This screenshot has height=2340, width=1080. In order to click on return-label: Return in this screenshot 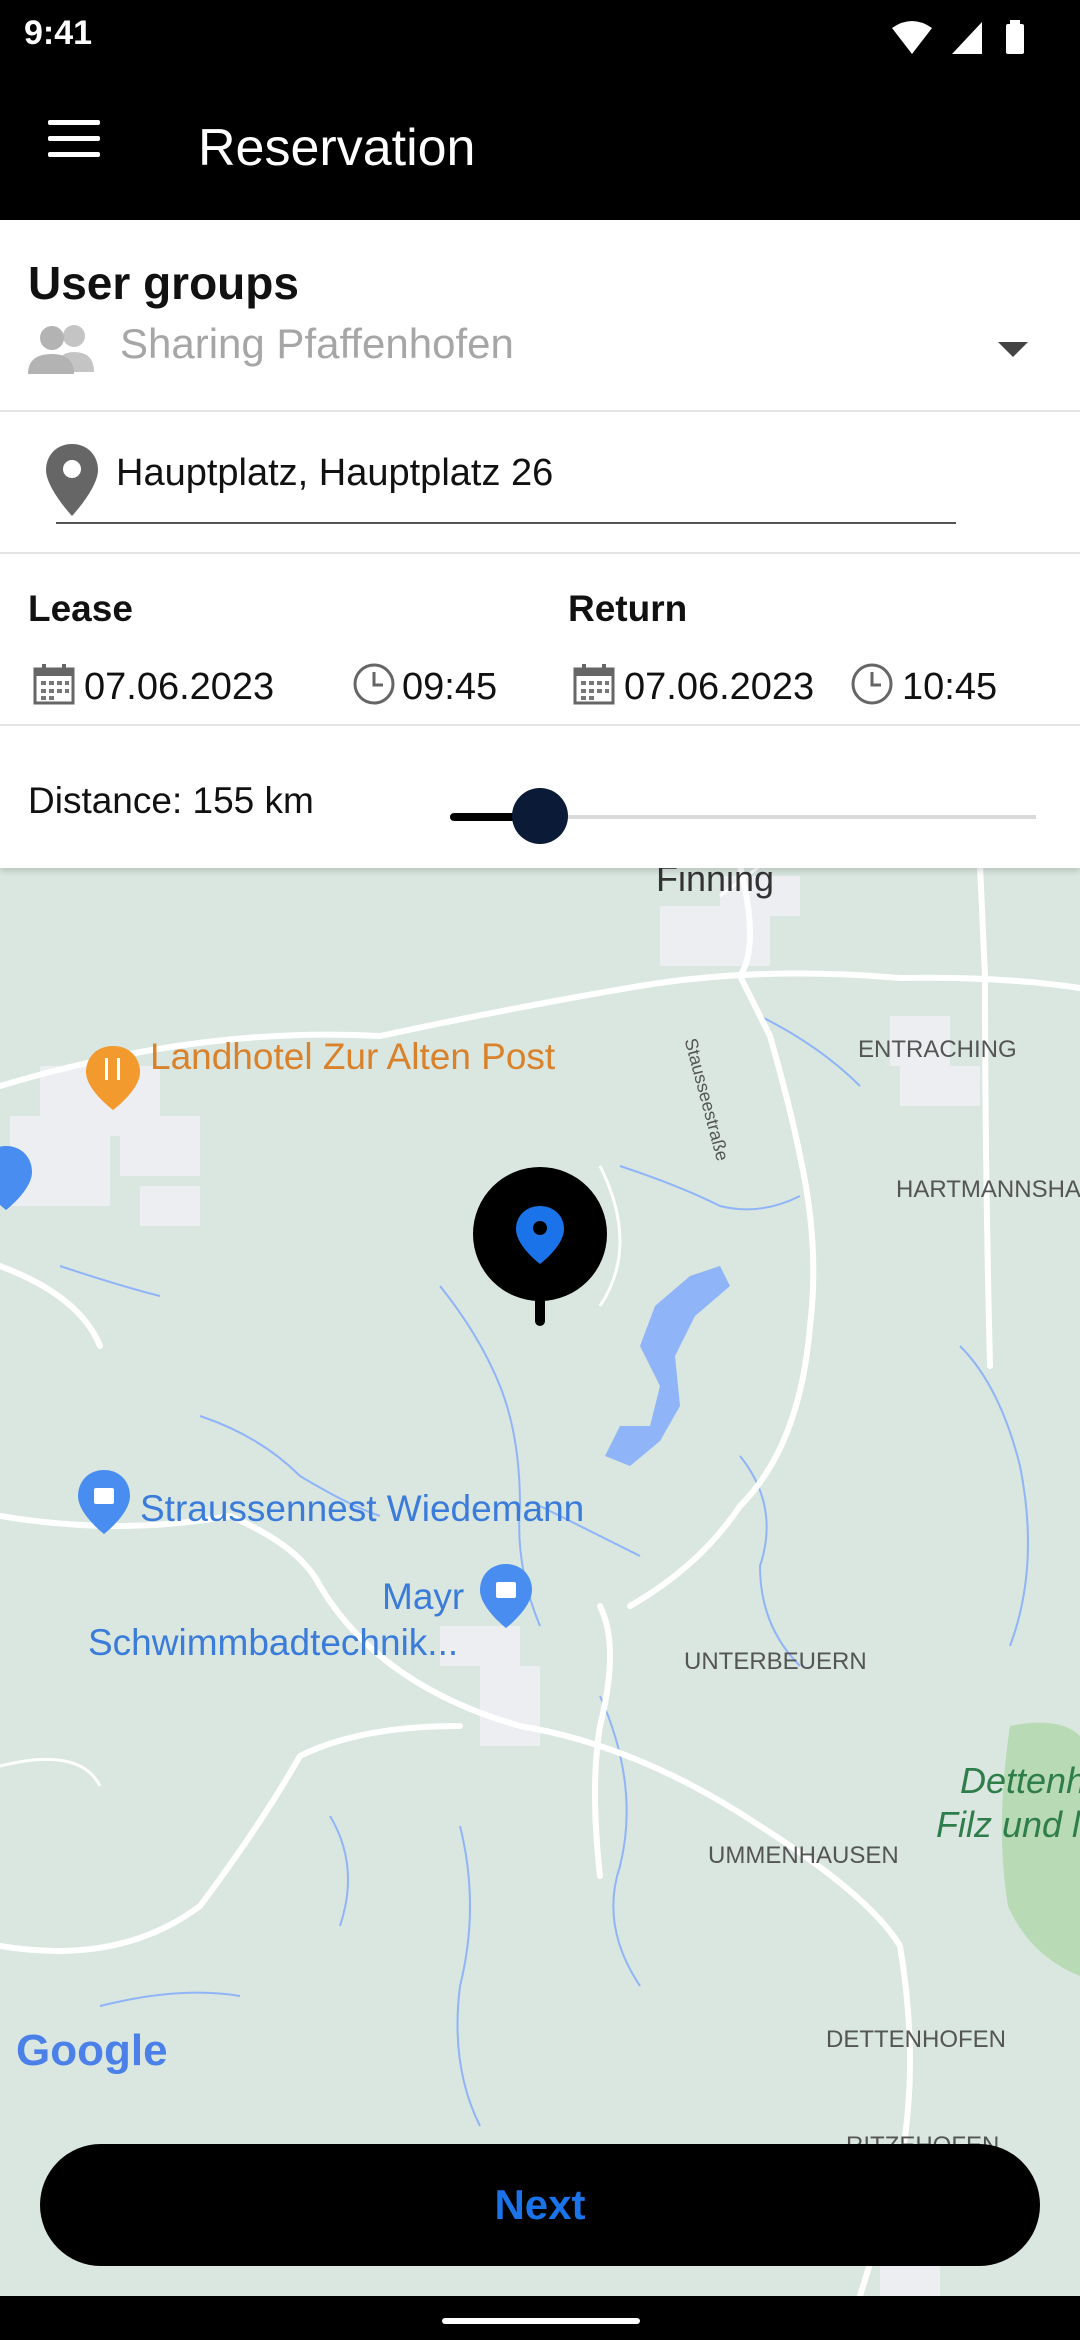, I will do `click(628, 608)`.